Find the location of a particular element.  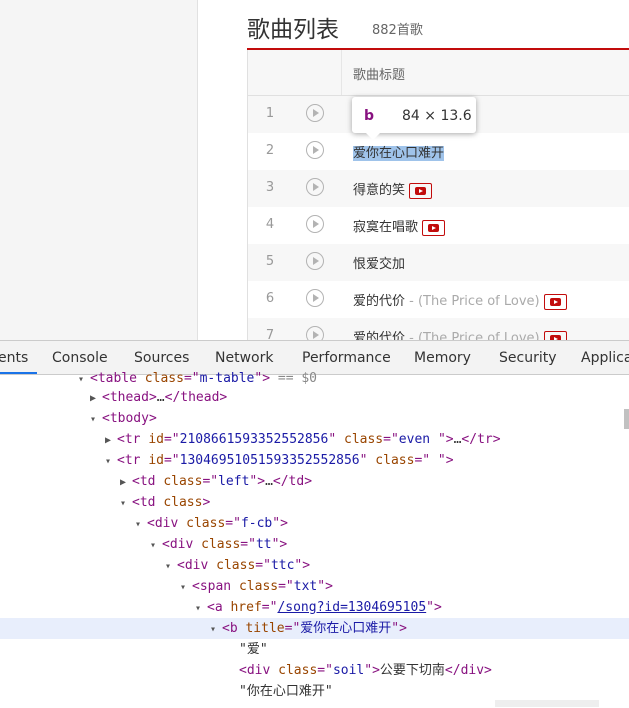

row-number: 5 is located at coordinates (270, 261).